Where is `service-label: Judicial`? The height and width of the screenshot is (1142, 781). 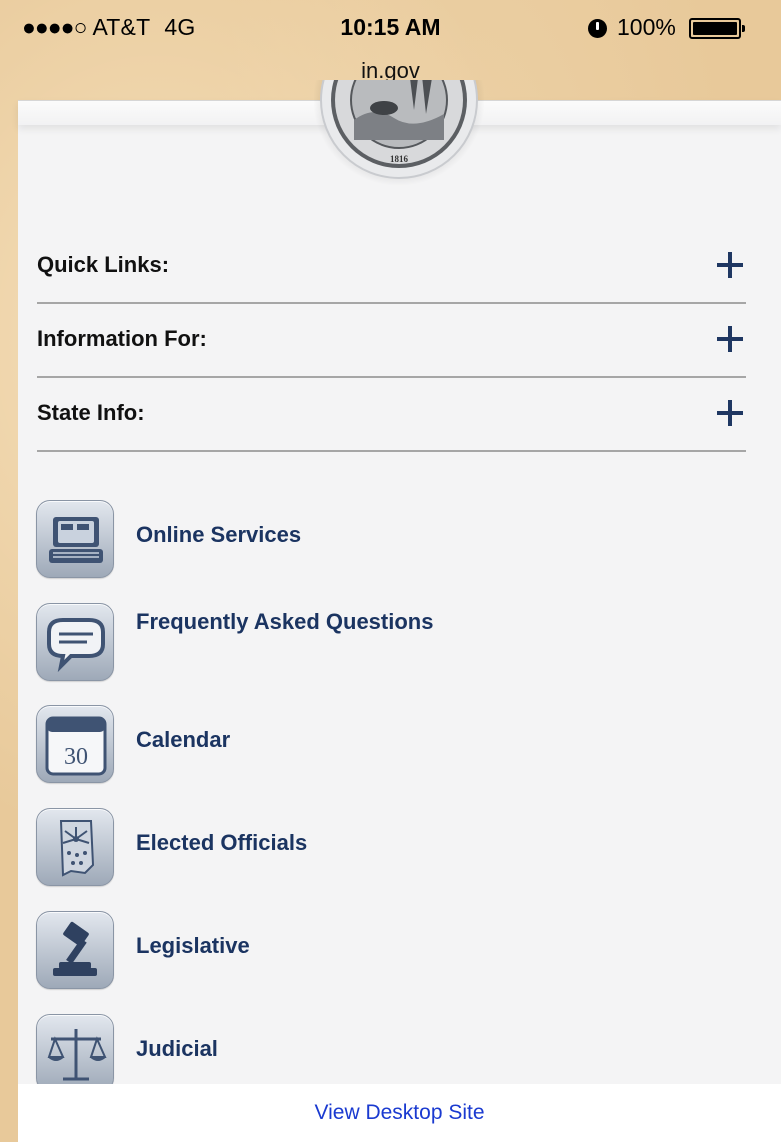 service-label: Judicial is located at coordinates (177, 1048).